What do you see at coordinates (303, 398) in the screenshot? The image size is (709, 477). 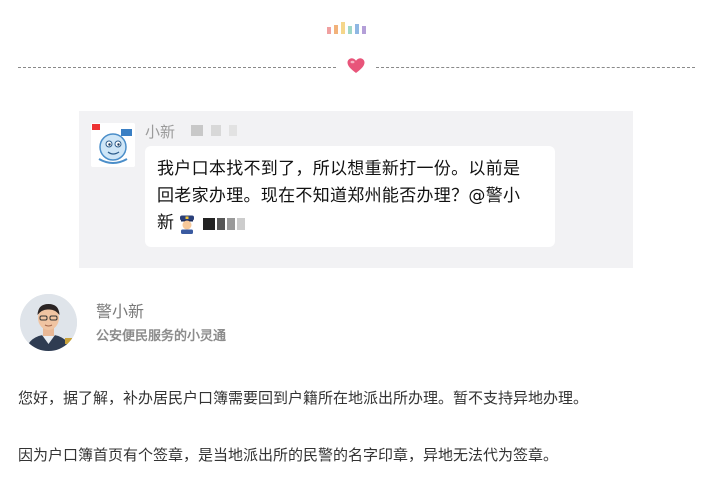 I see `answer-paragraph-1: 您好，据了解，补办居民户口簿需要回到户籍所在地派出所办理。暂不支持异地办理。` at bounding box center [303, 398].